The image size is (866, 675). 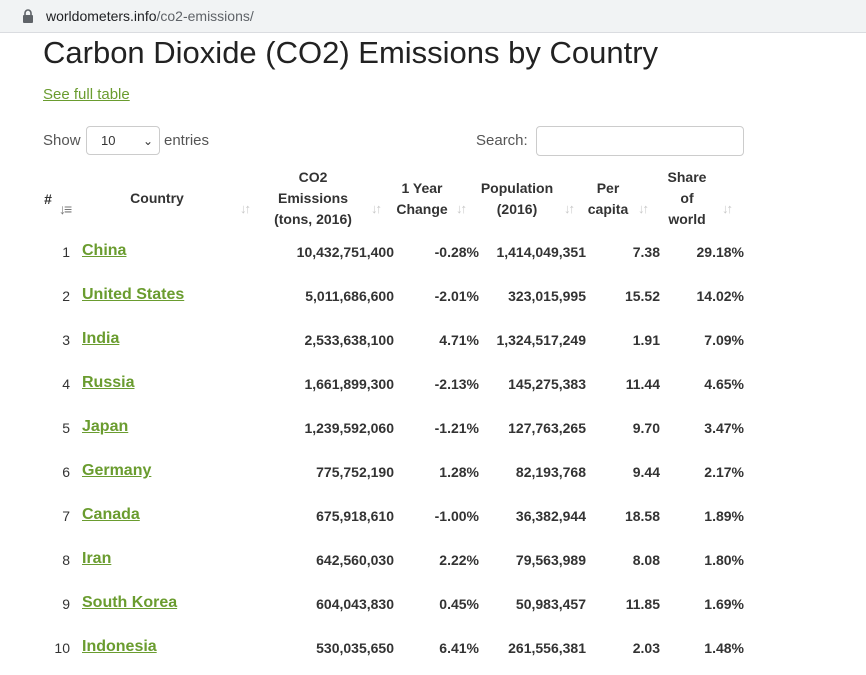 What do you see at coordinates (646, 472) in the screenshot?
I see `per-capita-cell: 9.44` at bounding box center [646, 472].